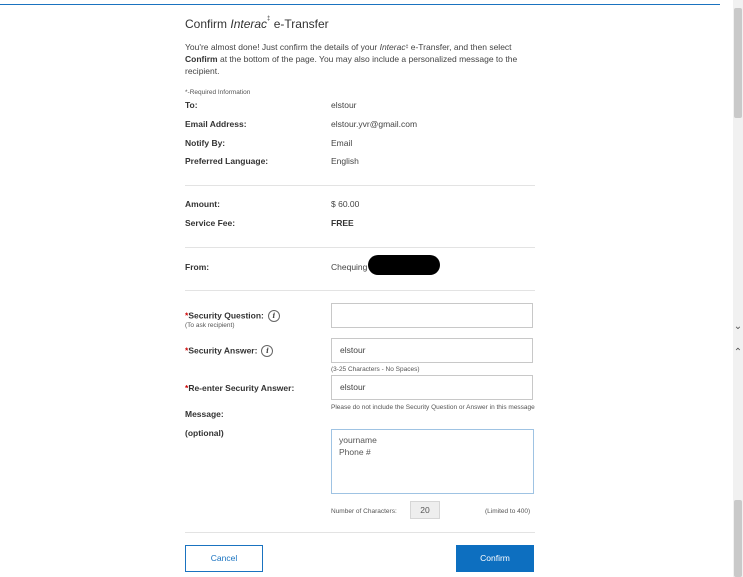 The width and height of the screenshot is (743, 577). Describe the element at coordinates (345, 204) in the screenshot. I see `amount-value: $ 60.00` at that location.